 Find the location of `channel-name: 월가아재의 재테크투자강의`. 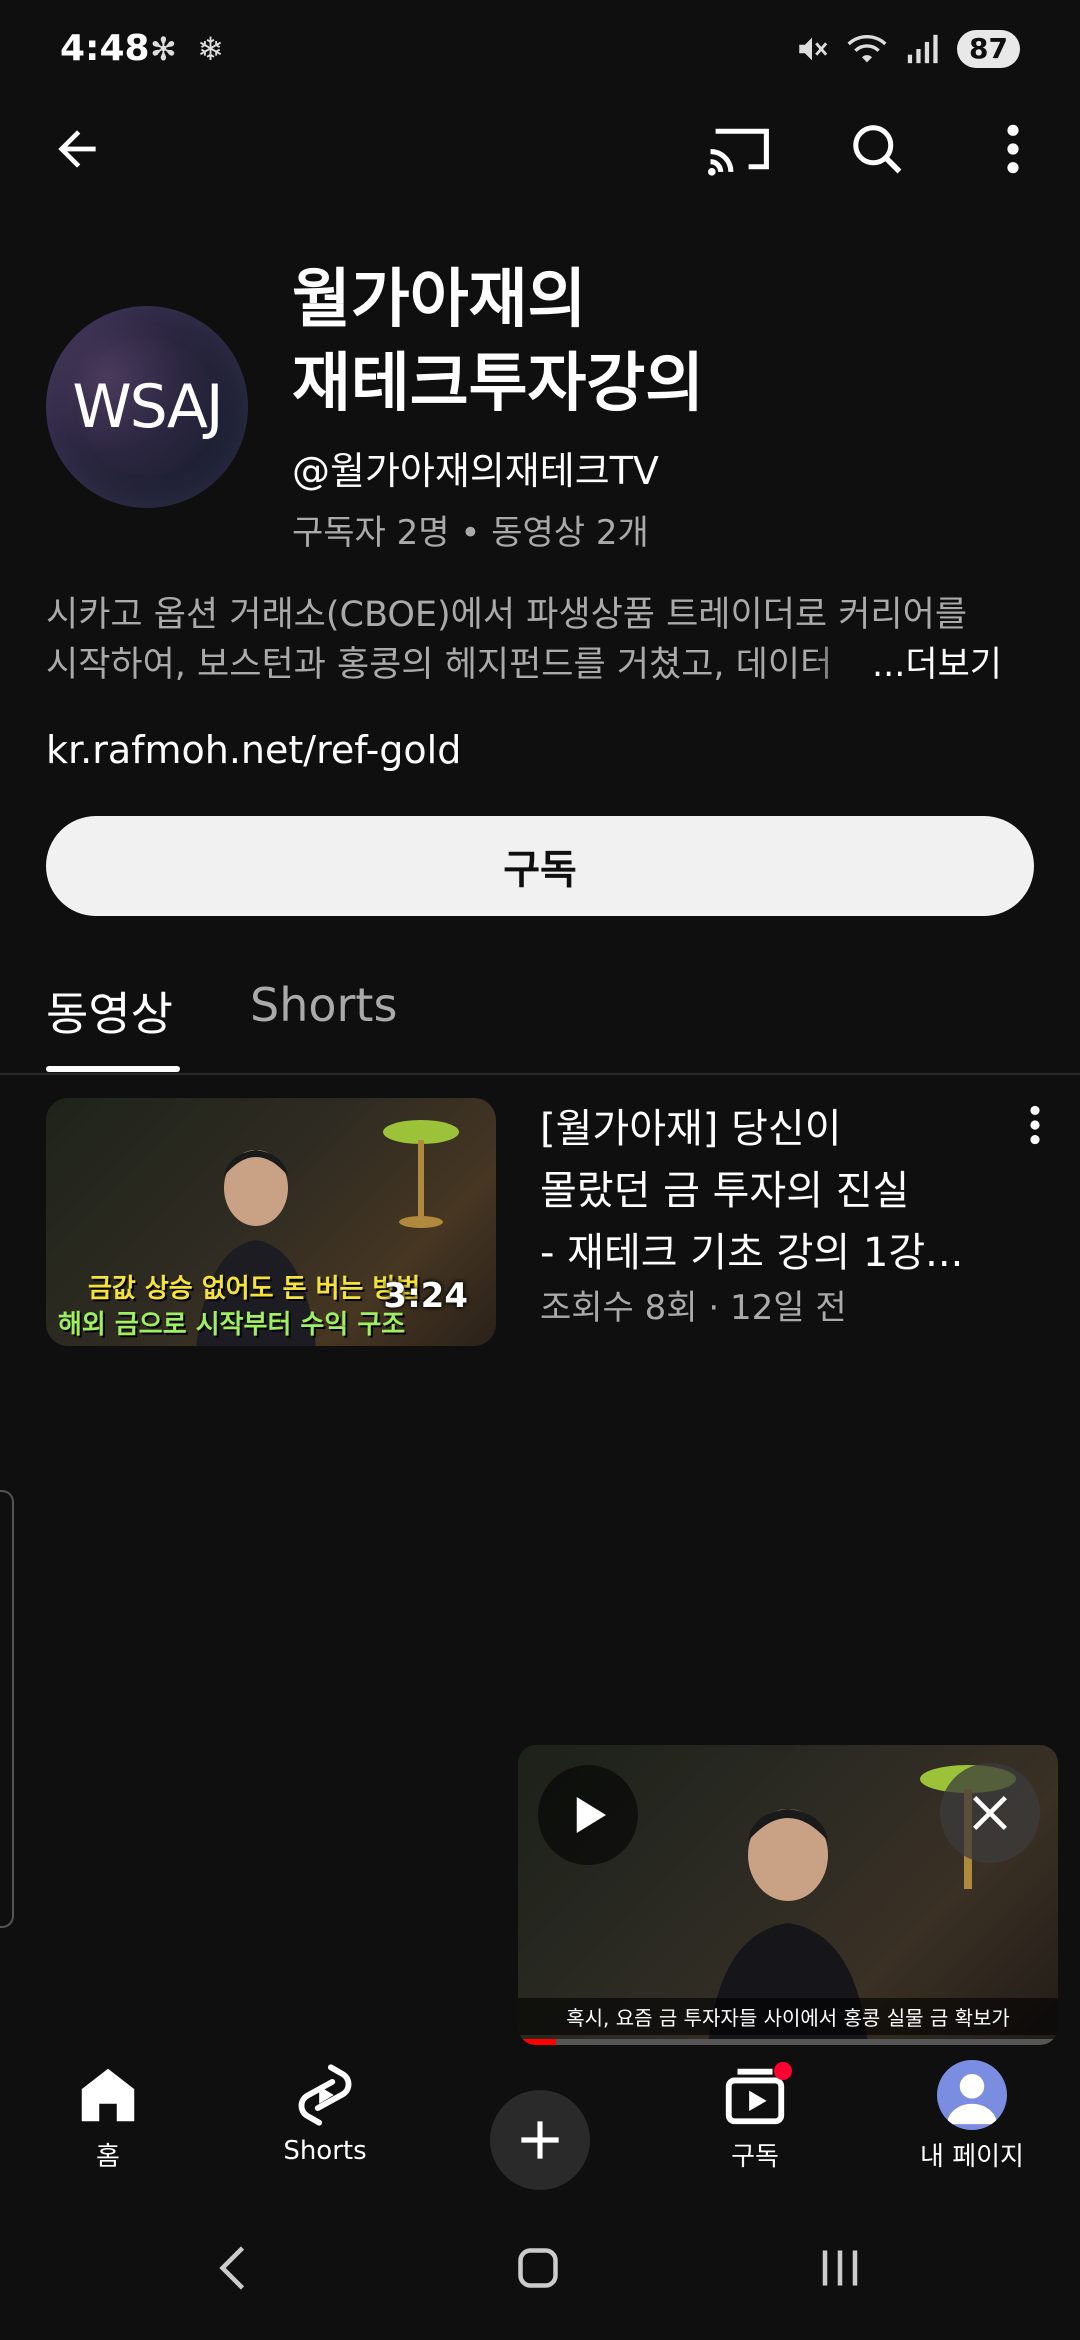

channel-name: 월가아재의 재테크투자강의 is located at coordinates (652, 342).